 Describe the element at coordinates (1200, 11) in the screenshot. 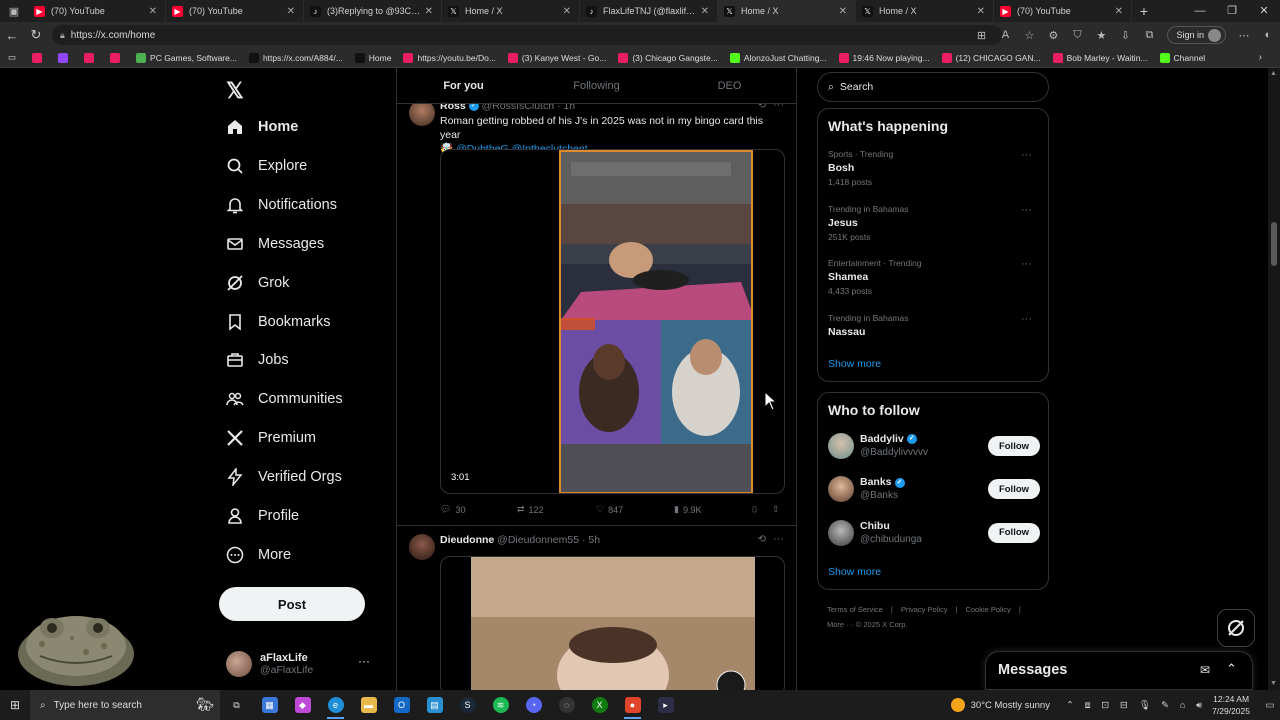

I see `minimize-button: —` at that location.